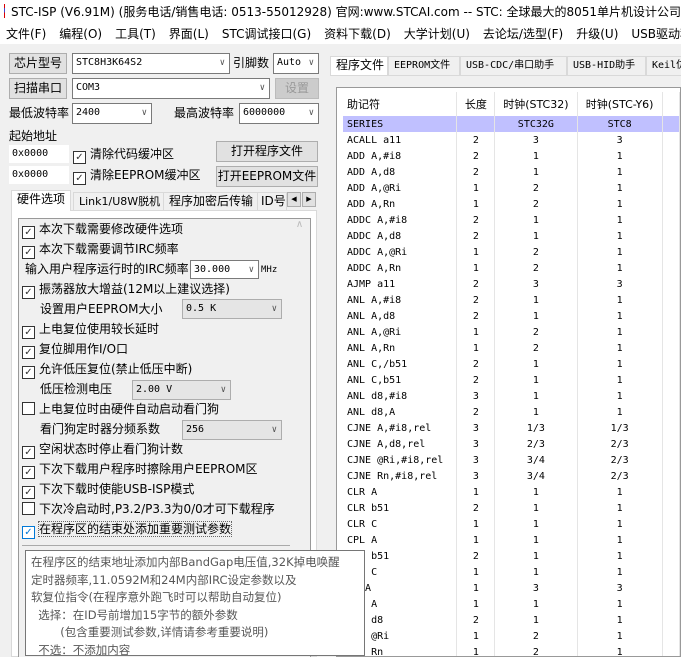 Image resolution: width=681 pixels, height=657 pixels. Describe the element at coordinates (224, 269) in the screenshot. I see `irc-frequency-select: 30.000 ∨` at that location.